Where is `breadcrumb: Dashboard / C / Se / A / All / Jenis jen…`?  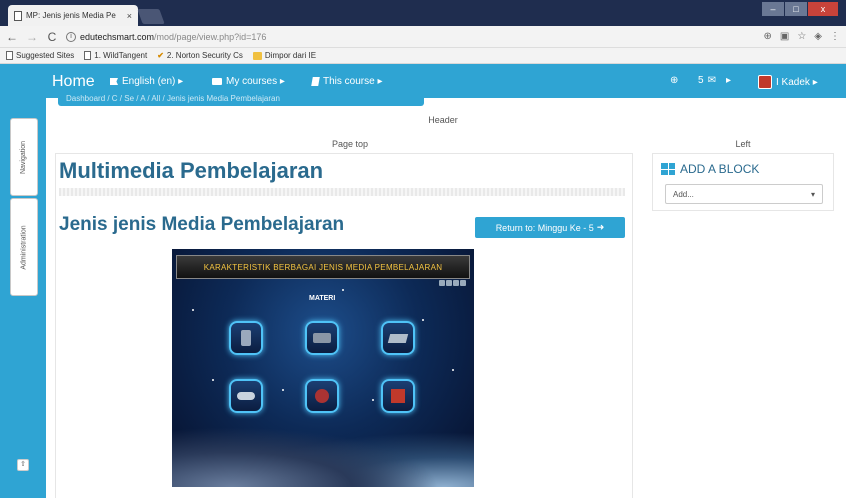 breadcrumb: Dashboard / C / Se / A / All / Jenis jen… is located at coordinates (241, 100).